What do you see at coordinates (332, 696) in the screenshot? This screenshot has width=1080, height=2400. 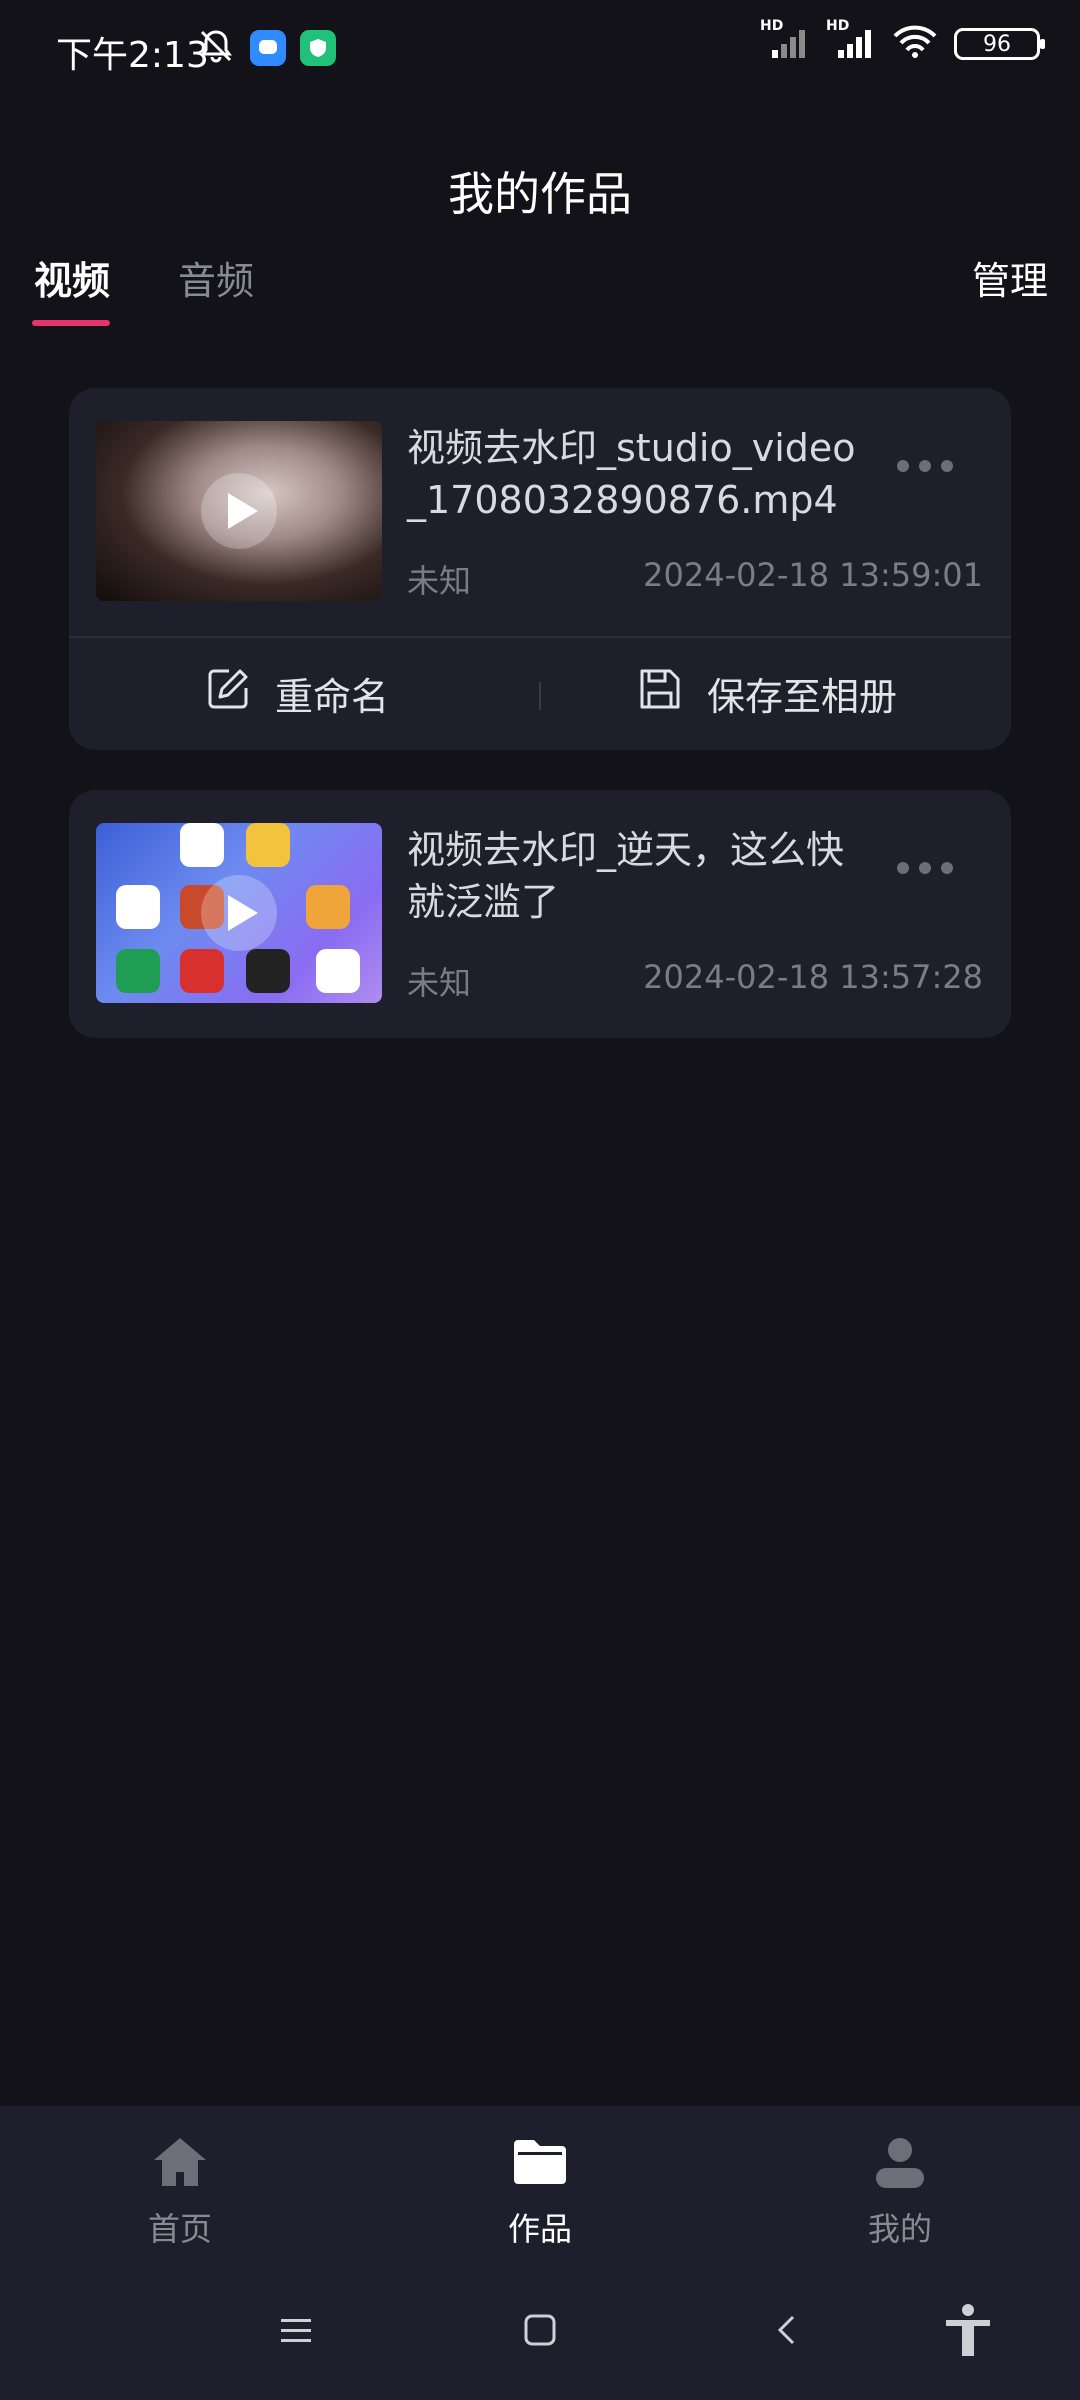 I see `rename-label: 重命名` at bounding box center [332, 696].